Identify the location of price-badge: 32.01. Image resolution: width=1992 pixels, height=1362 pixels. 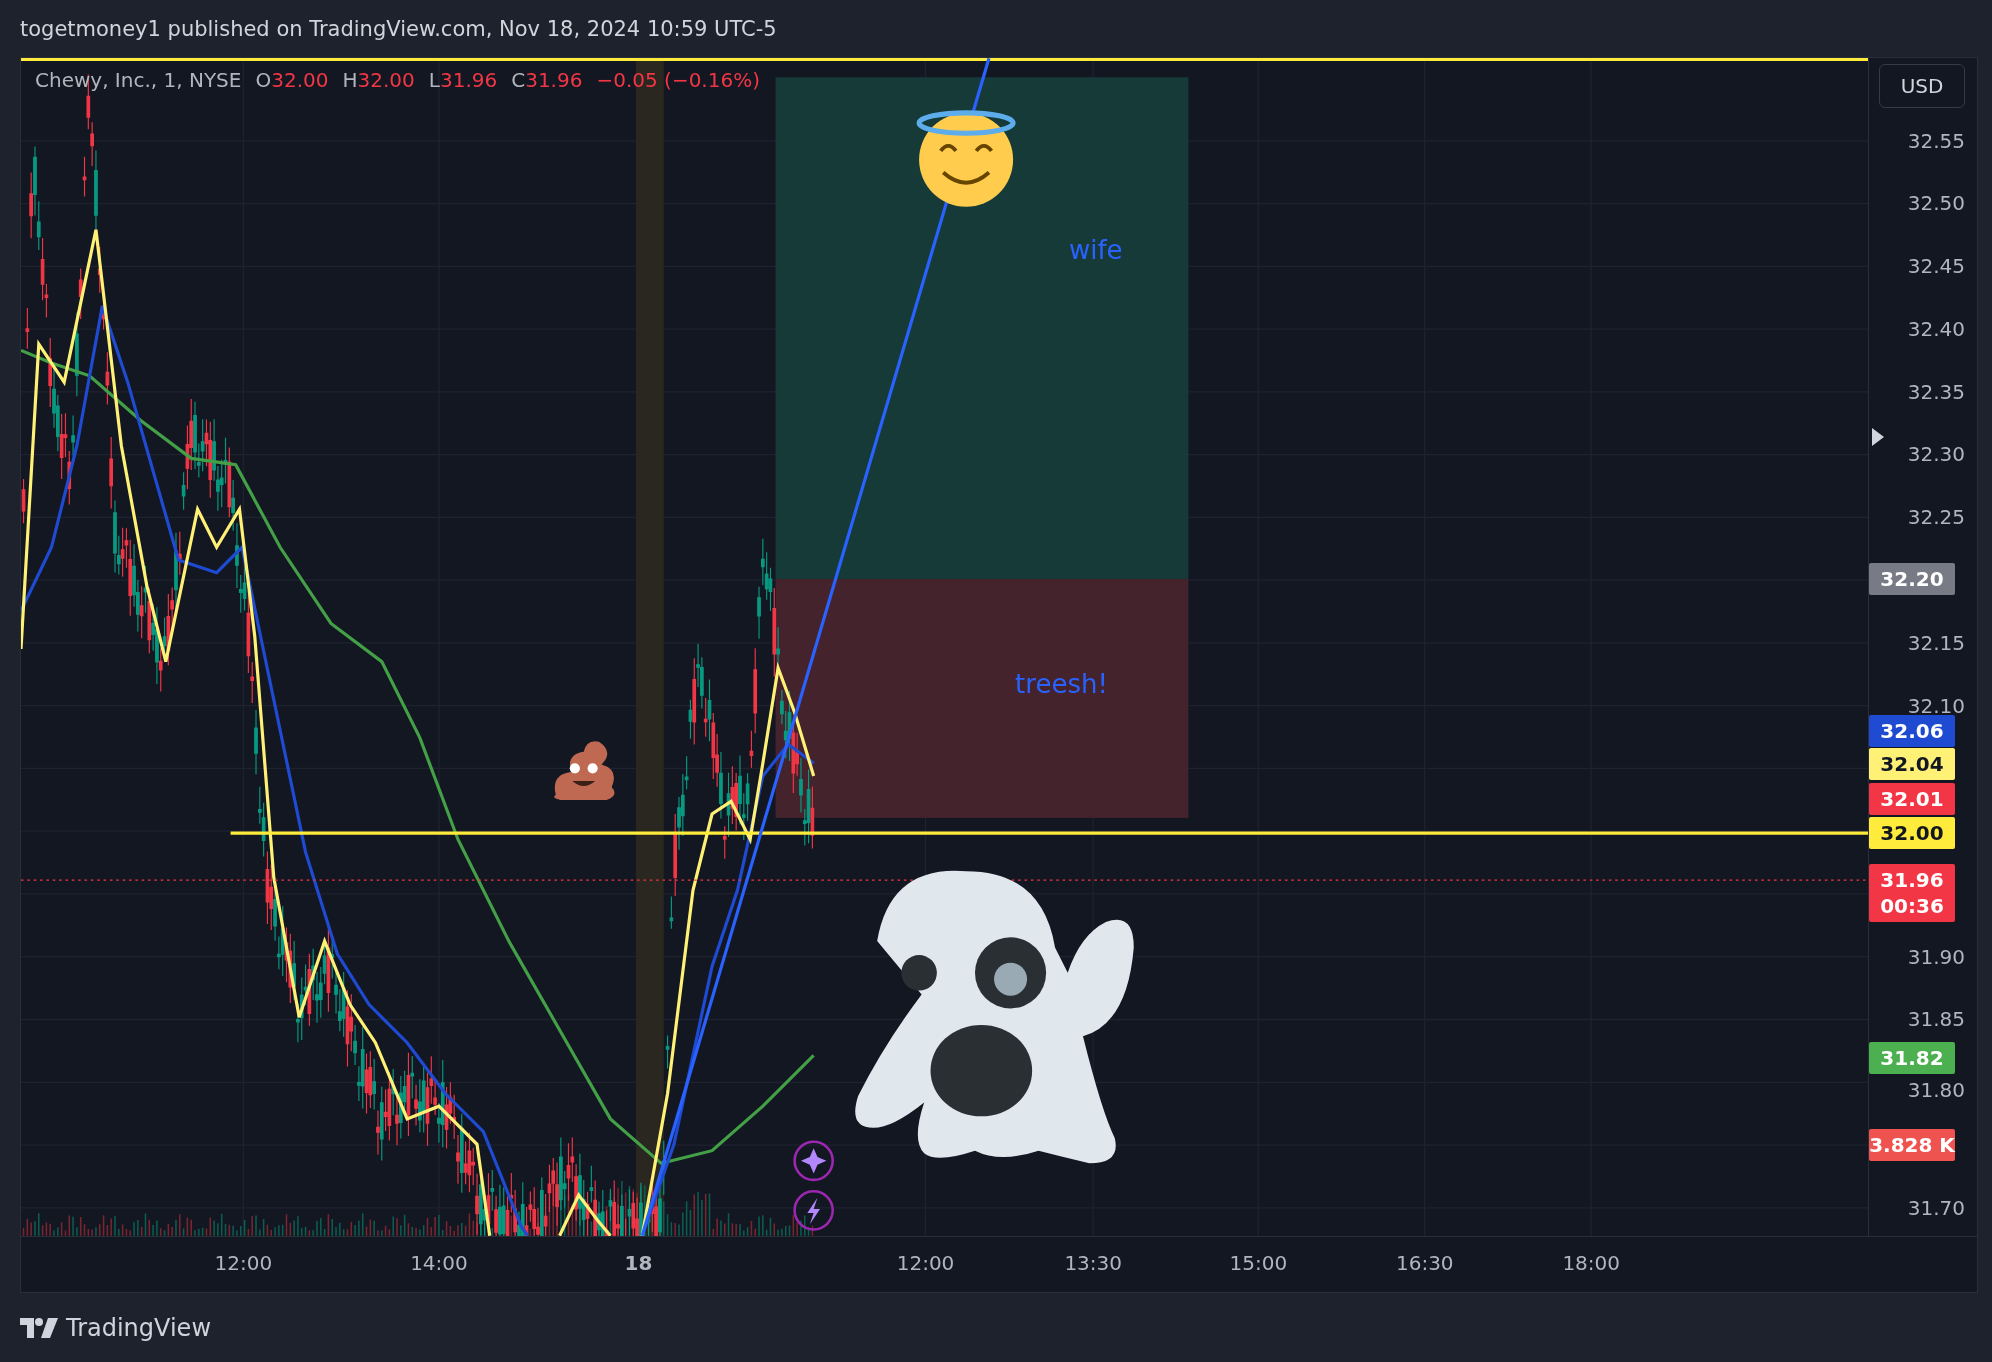
(1912, 798).